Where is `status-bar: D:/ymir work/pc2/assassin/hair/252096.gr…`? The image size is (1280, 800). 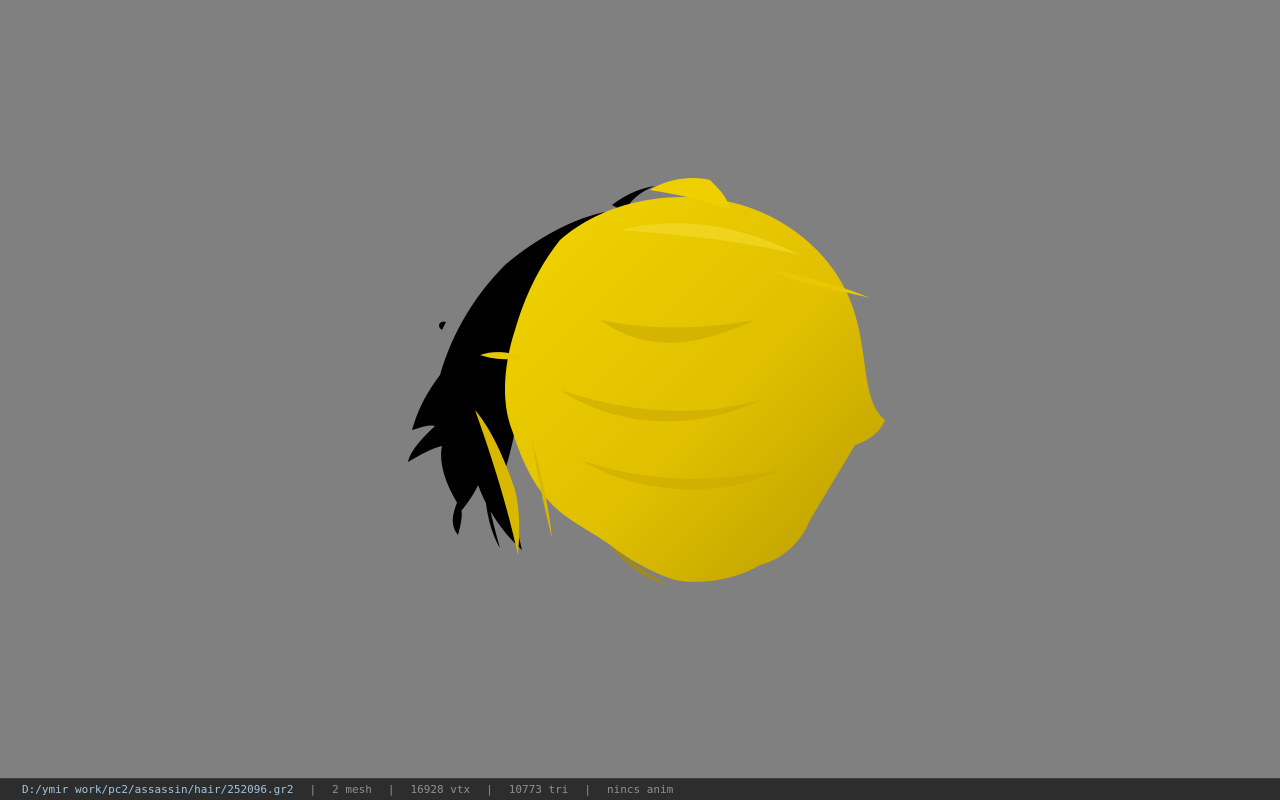 status-bar: D:/ymir work/pc2/assassin/hair/252096.gr… is located at coordinates (640, 789).